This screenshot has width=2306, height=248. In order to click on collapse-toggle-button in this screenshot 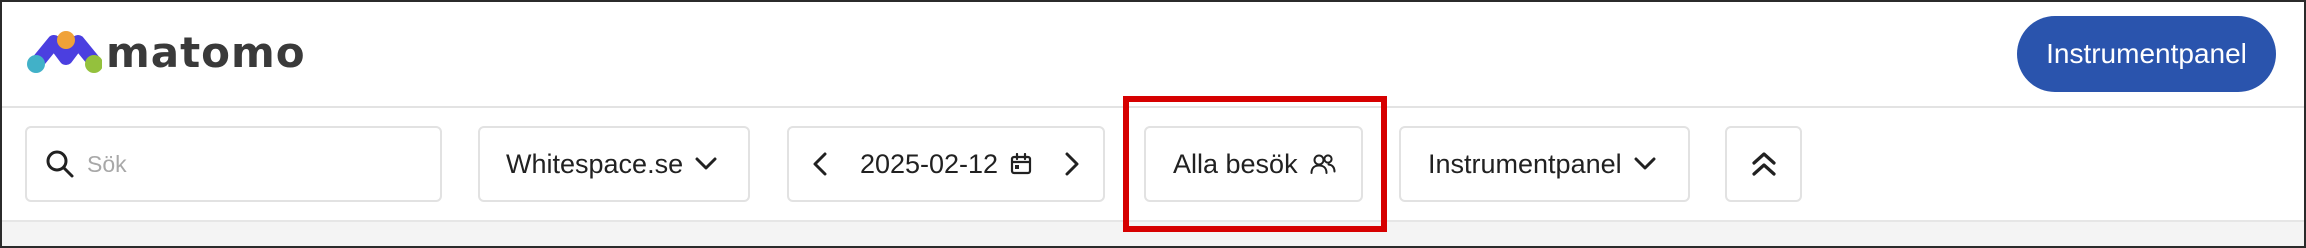, I will do `click(1763, 164)`.